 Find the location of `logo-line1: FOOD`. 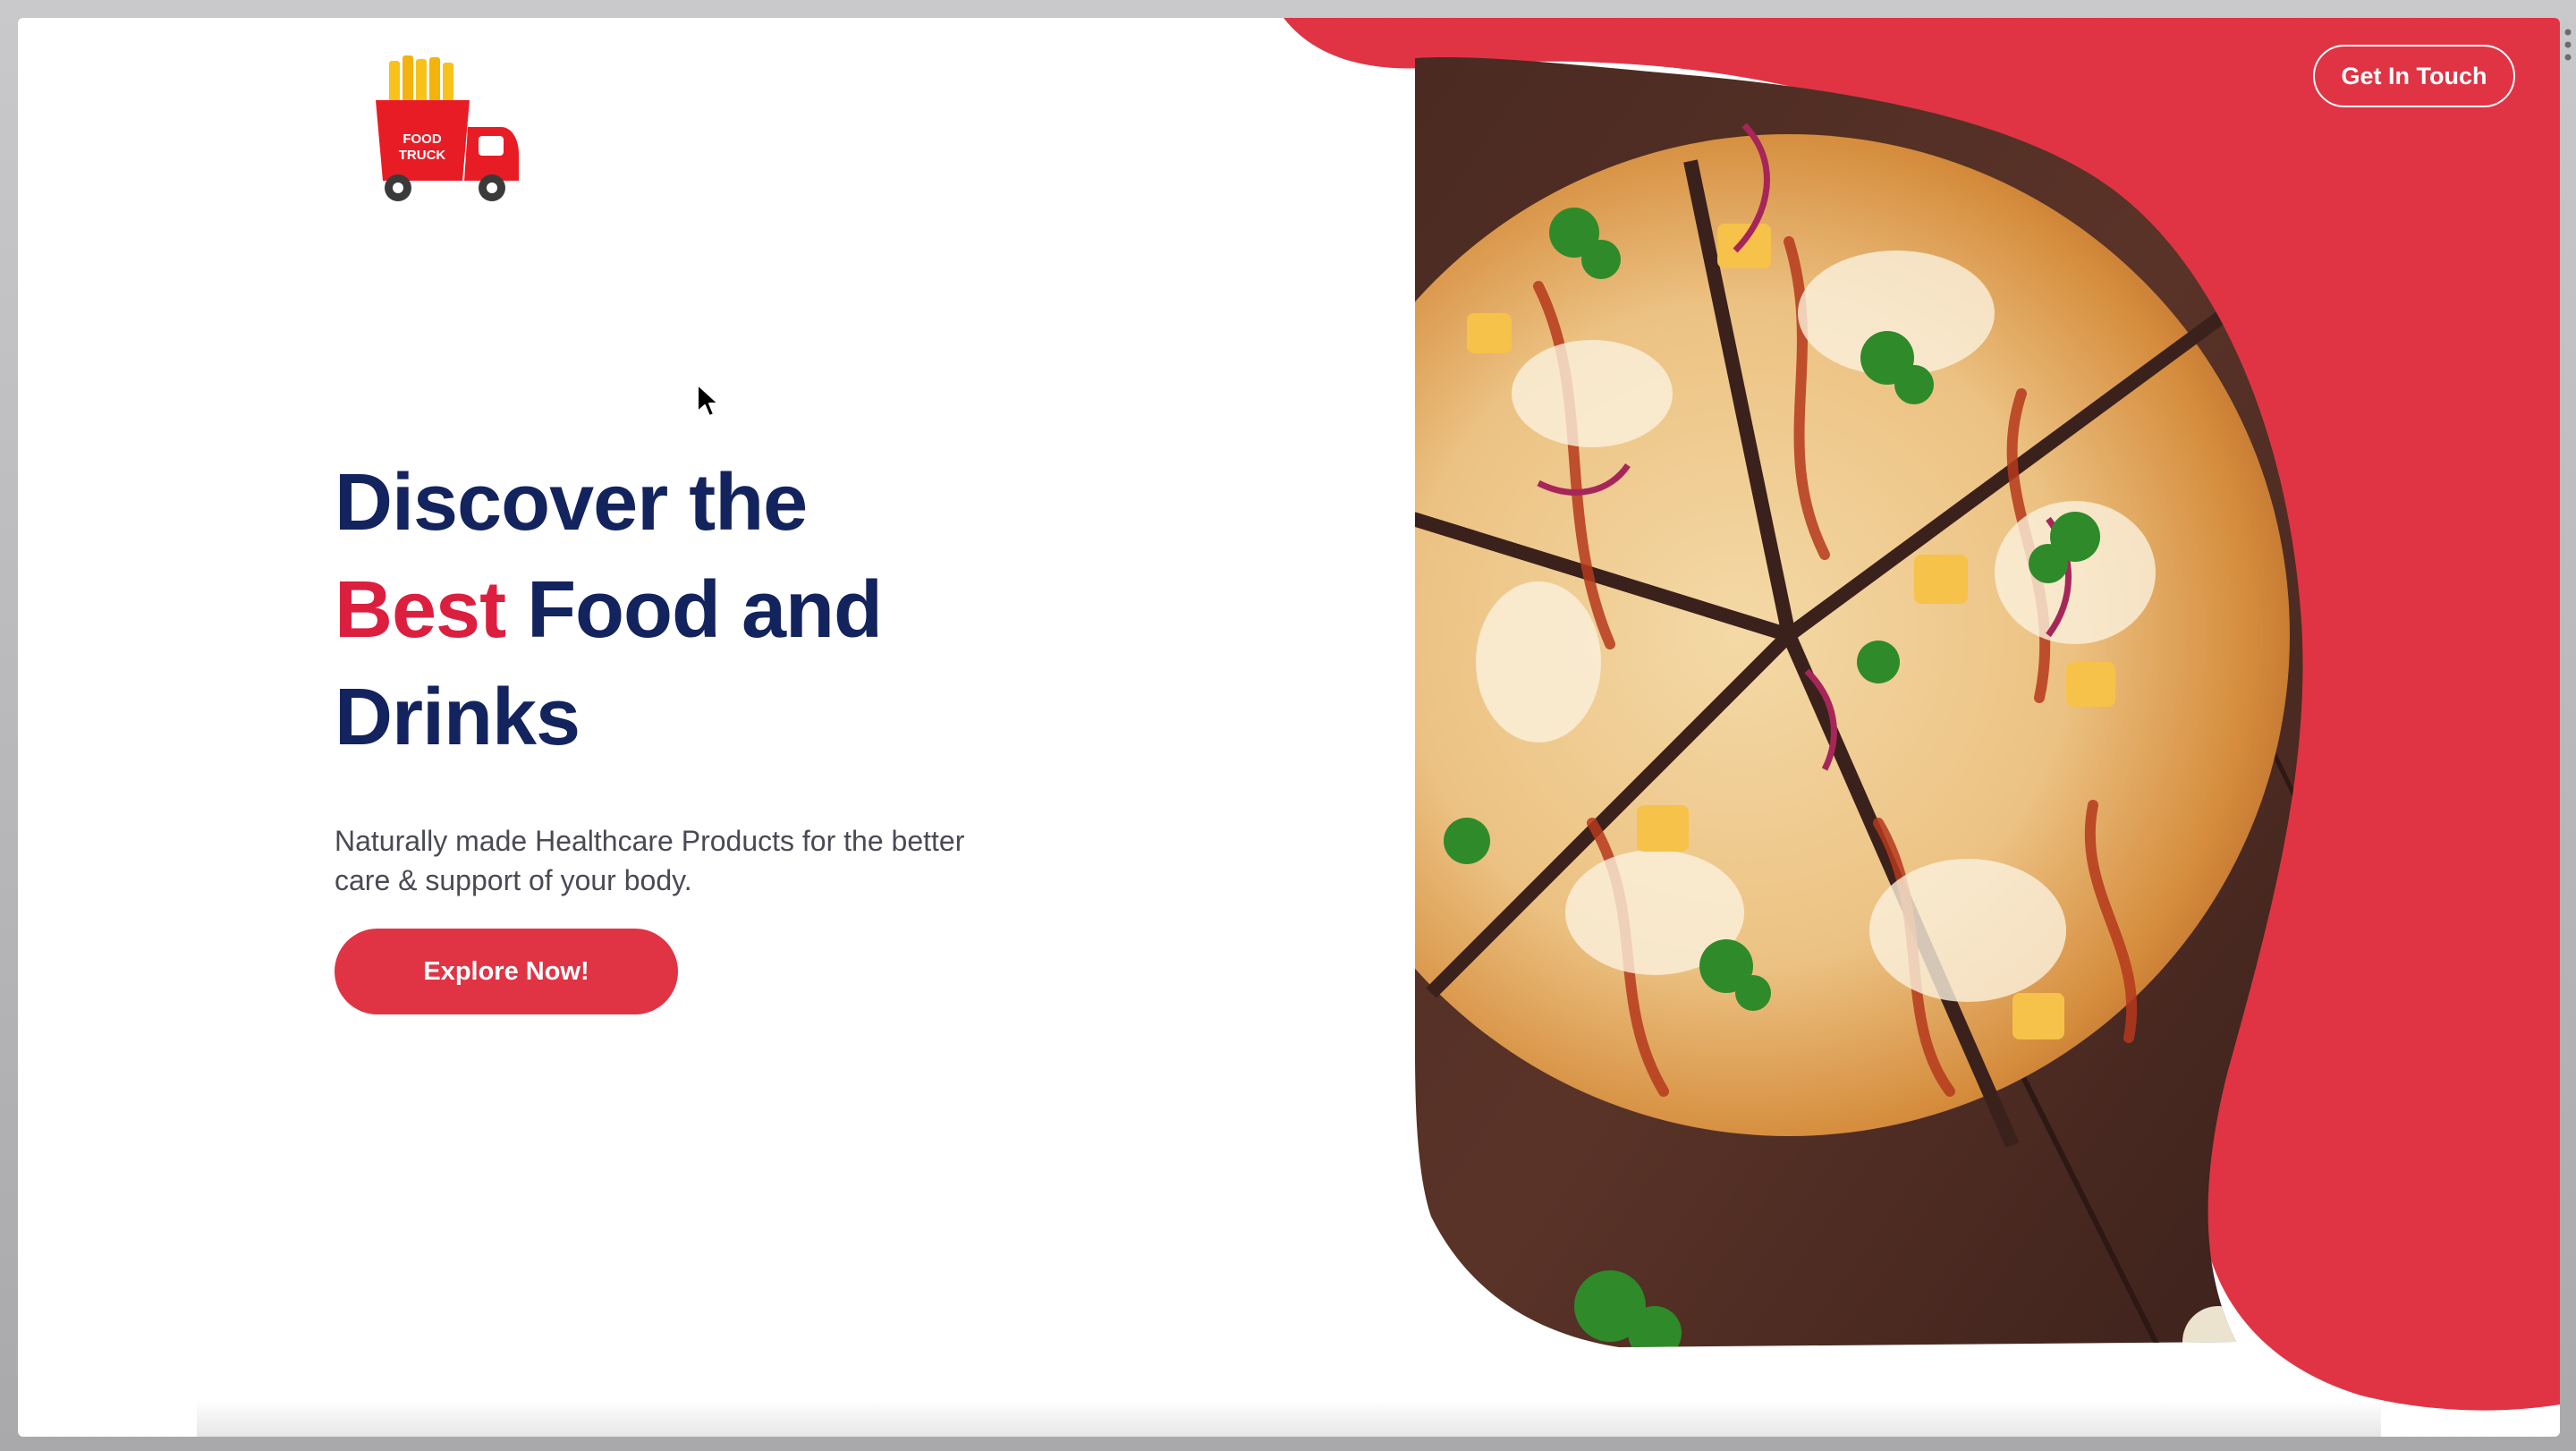

logo-line1: FOOD is located at coordinates (421, 139).